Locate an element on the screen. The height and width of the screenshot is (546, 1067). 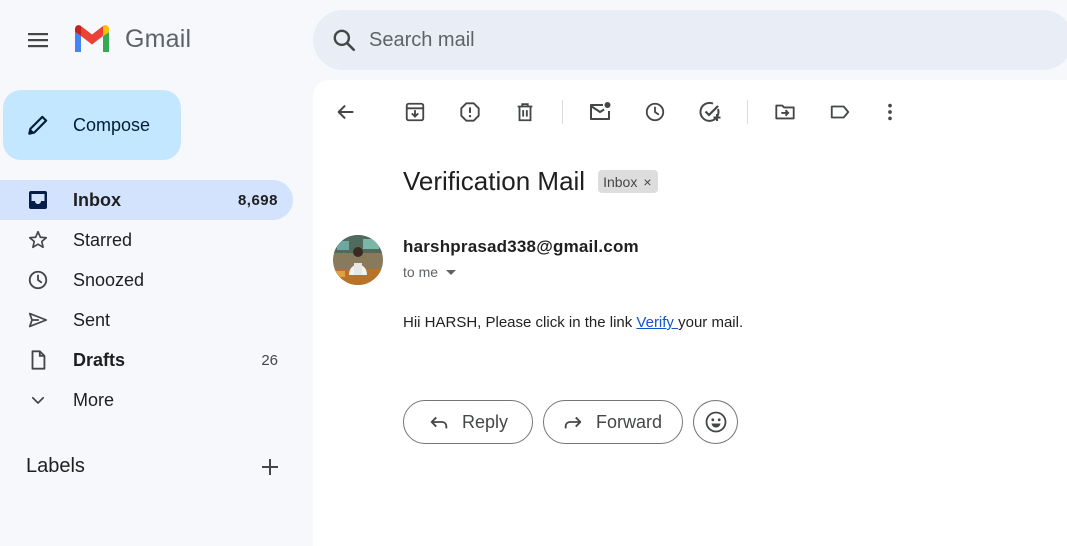
move-to-icon is located at coordinates (785, 112).